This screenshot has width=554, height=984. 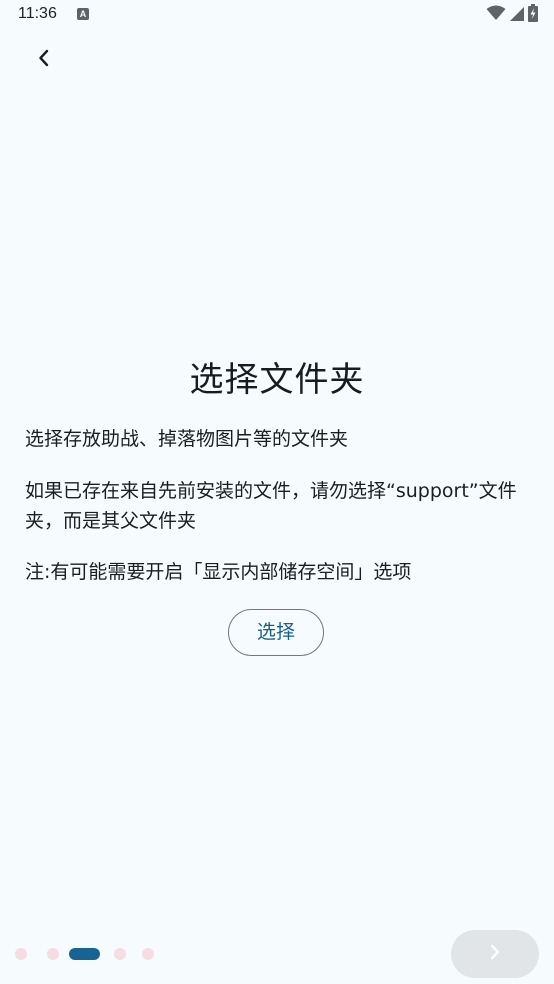 I want to click on status-time: 11:36, so click(x=37, y=13).